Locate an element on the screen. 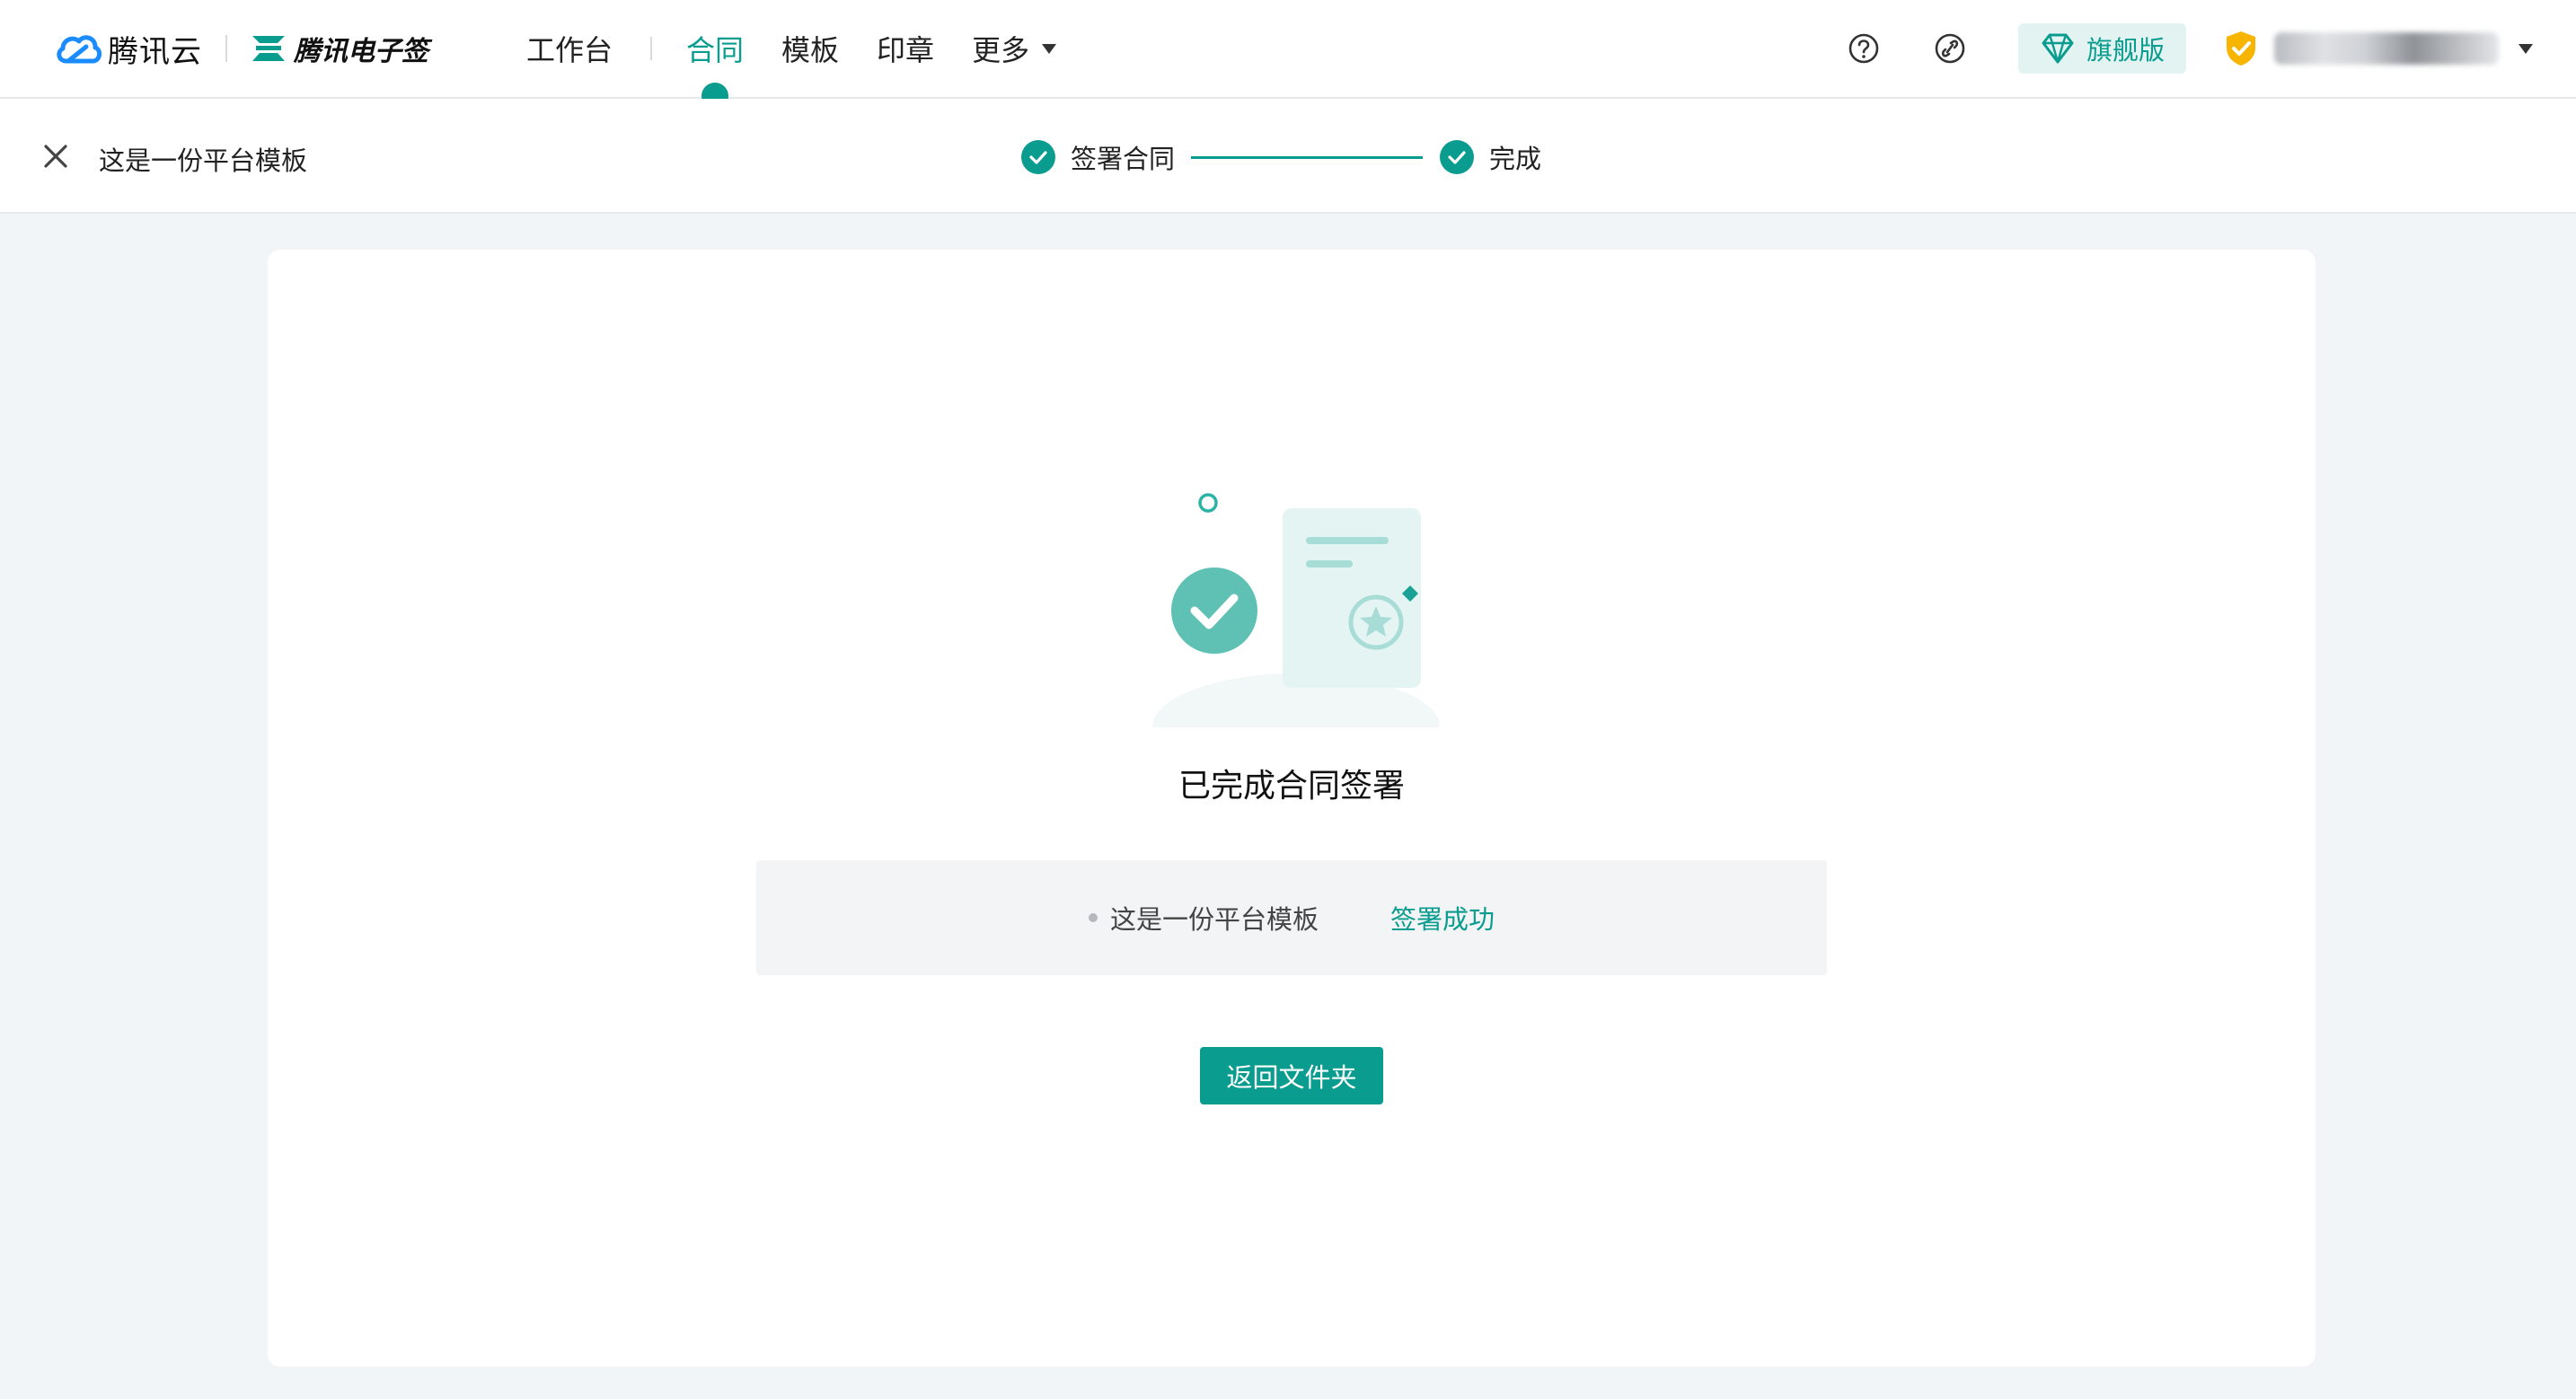 Image resolution: width=2576 pixels, height=1399 pixels. close-icon is located at coordinates (56, 156).